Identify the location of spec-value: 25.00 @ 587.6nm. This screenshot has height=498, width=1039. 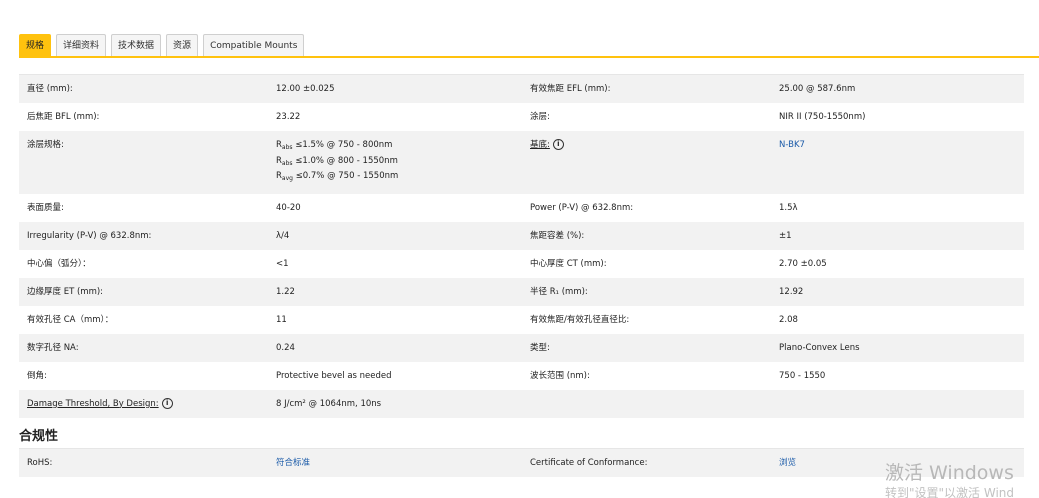
(817, 89).